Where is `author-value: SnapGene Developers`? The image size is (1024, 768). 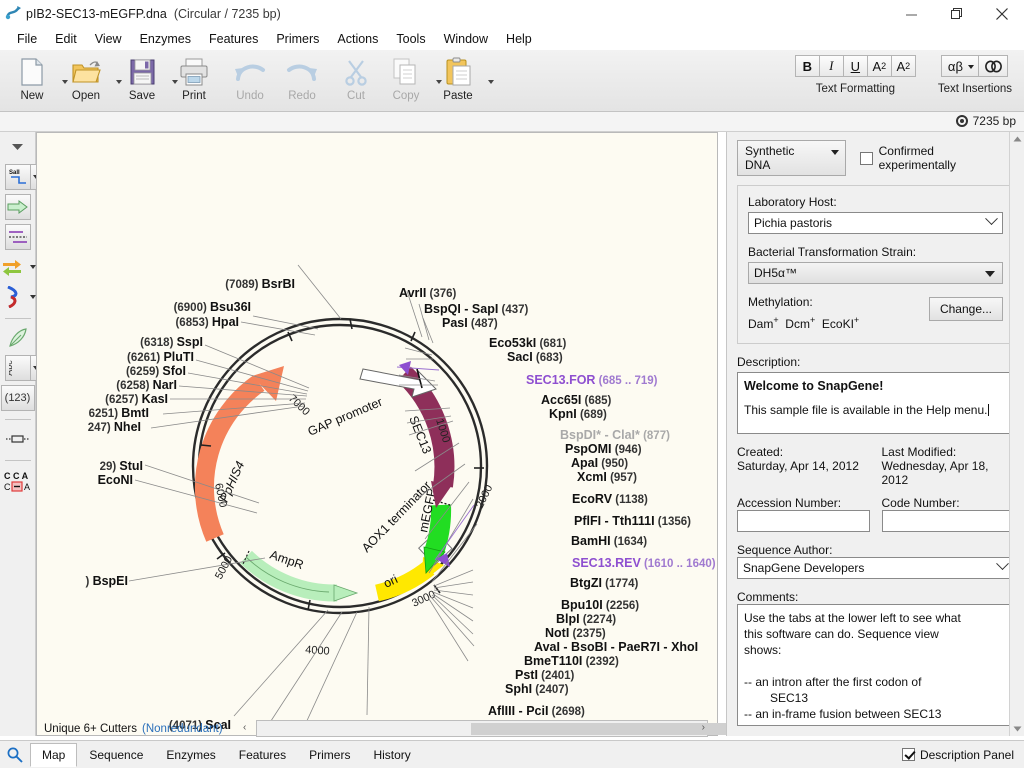 author-value: SnapGene Developers is located at coordinates (804, 568).